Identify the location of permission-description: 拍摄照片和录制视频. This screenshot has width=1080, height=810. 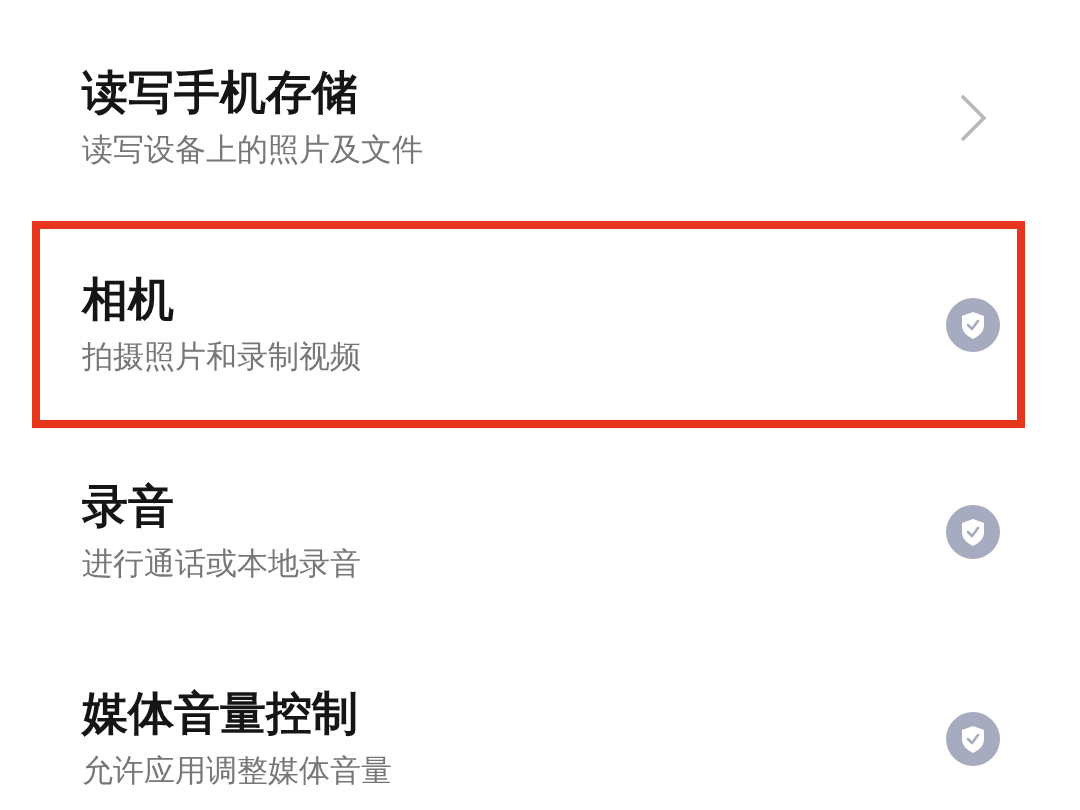
(221, 357).